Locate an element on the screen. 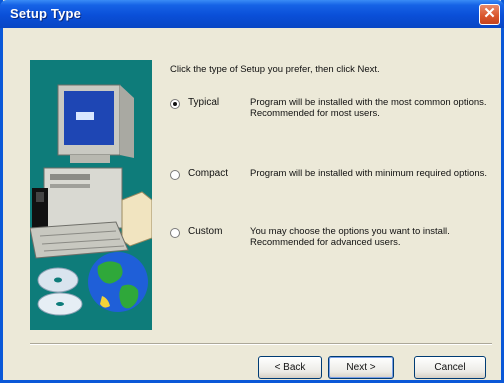 The height and width of the screenshot is (383, 504). cancel-button: Cancel is located at coordinates (450, 367).